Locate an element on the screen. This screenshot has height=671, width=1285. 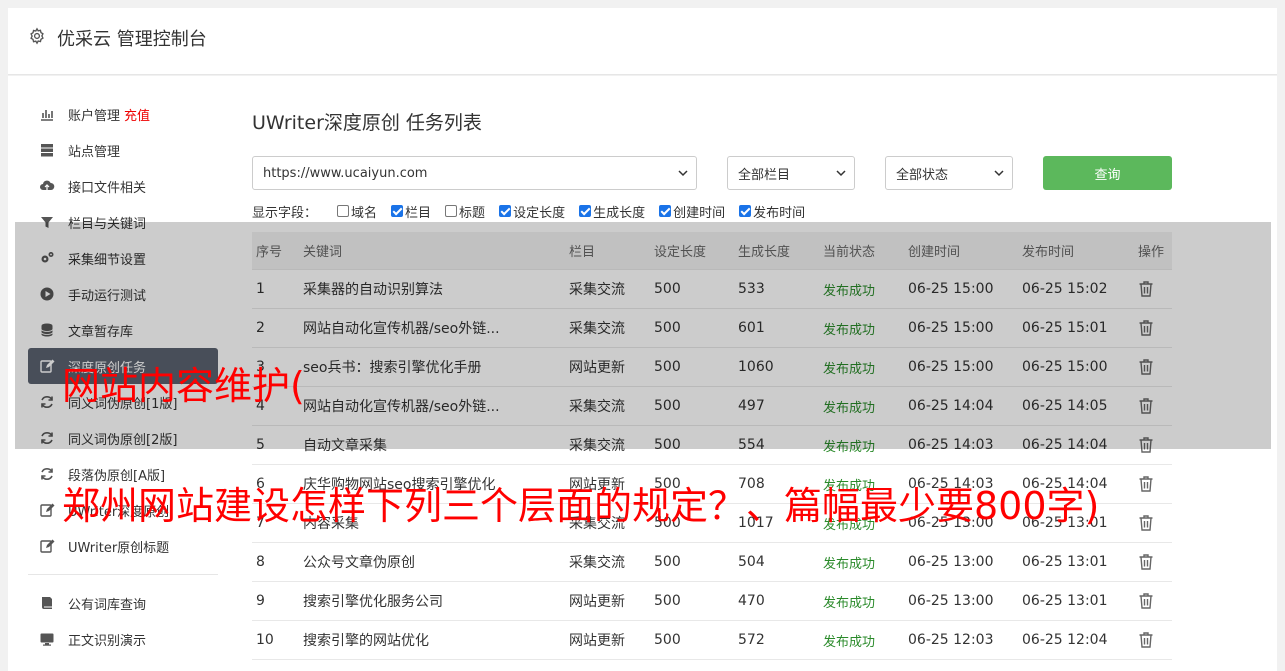
site-select-value: https://www.ucaiyun.com is located at coordinates (345, 173).